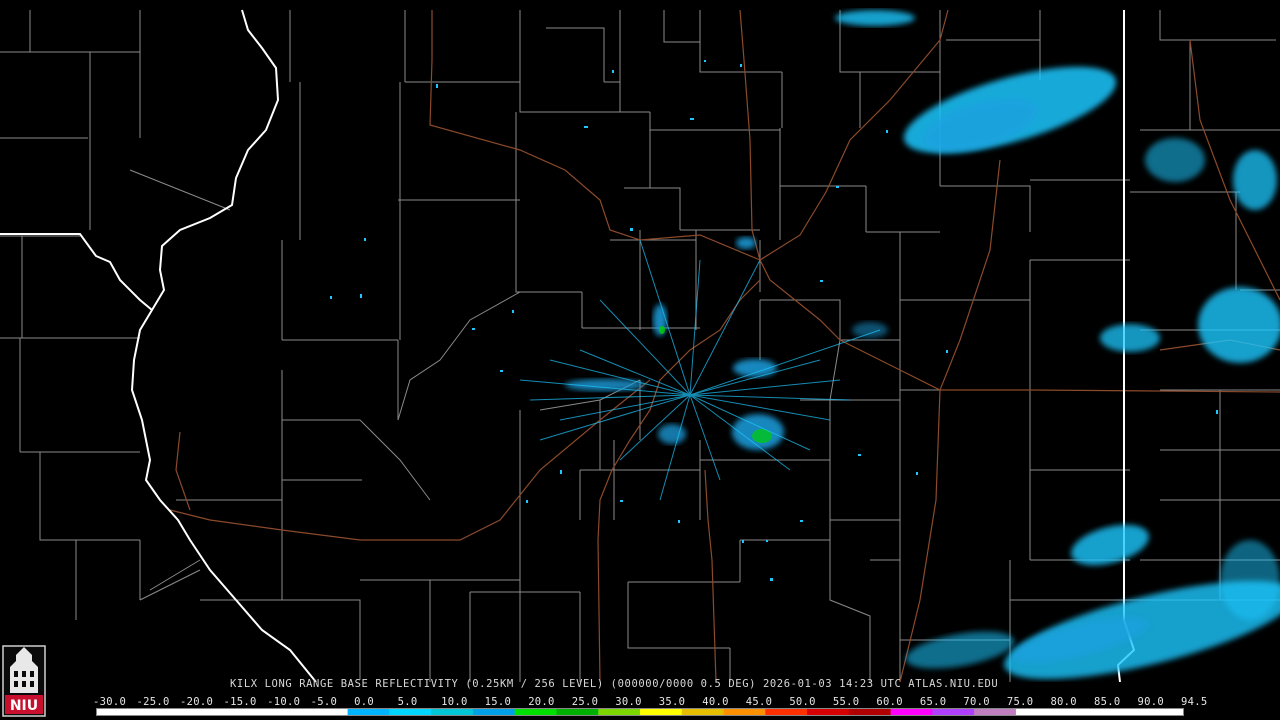  Describe the element at coordinates (585, 702) in the screenshot. I see `color-scale-label: 25.0` at that location.